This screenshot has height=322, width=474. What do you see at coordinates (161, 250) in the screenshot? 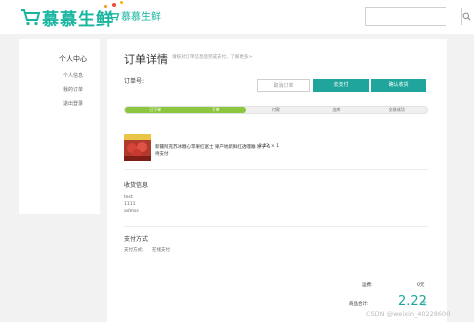
I see `payment-method-value: 在线支付` at bounding box center [161, 250].